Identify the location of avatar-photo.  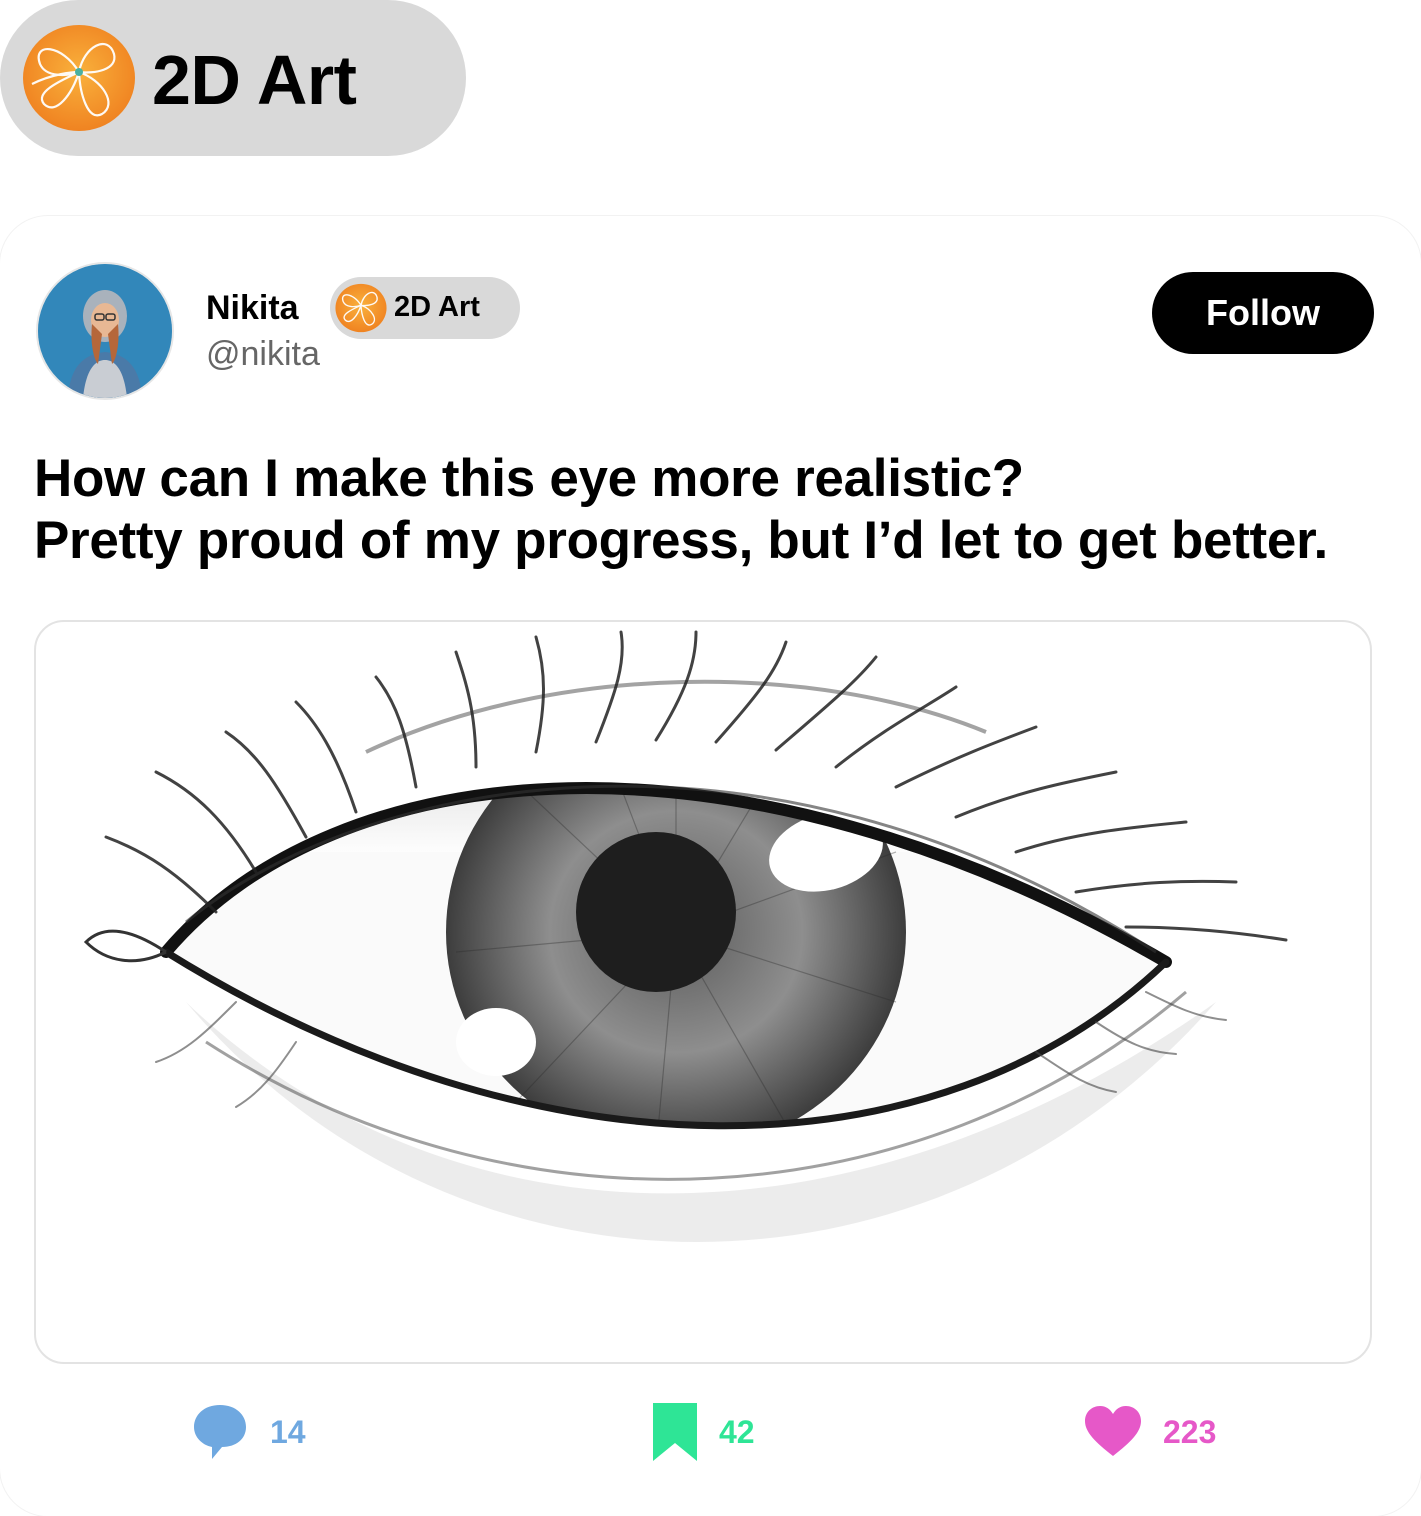
(105, 331).